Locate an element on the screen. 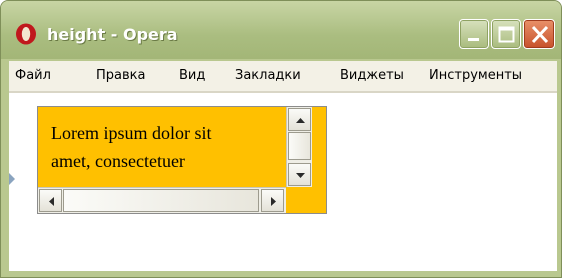  minimize-button is located at coordinates (474, 34).